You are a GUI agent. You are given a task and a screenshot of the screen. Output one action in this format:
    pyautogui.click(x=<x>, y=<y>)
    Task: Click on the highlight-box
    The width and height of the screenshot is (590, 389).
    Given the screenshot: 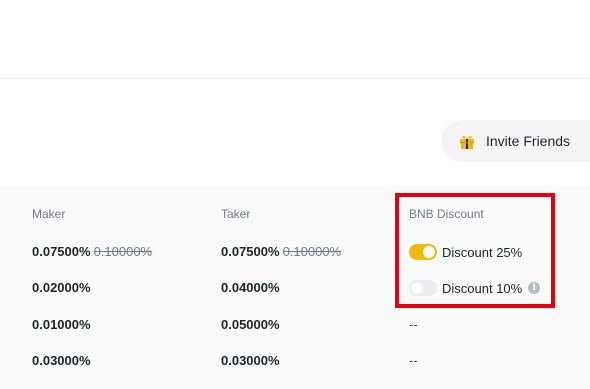 What is the action you would take?
    pyautogui.click(x=475, y=250)
    